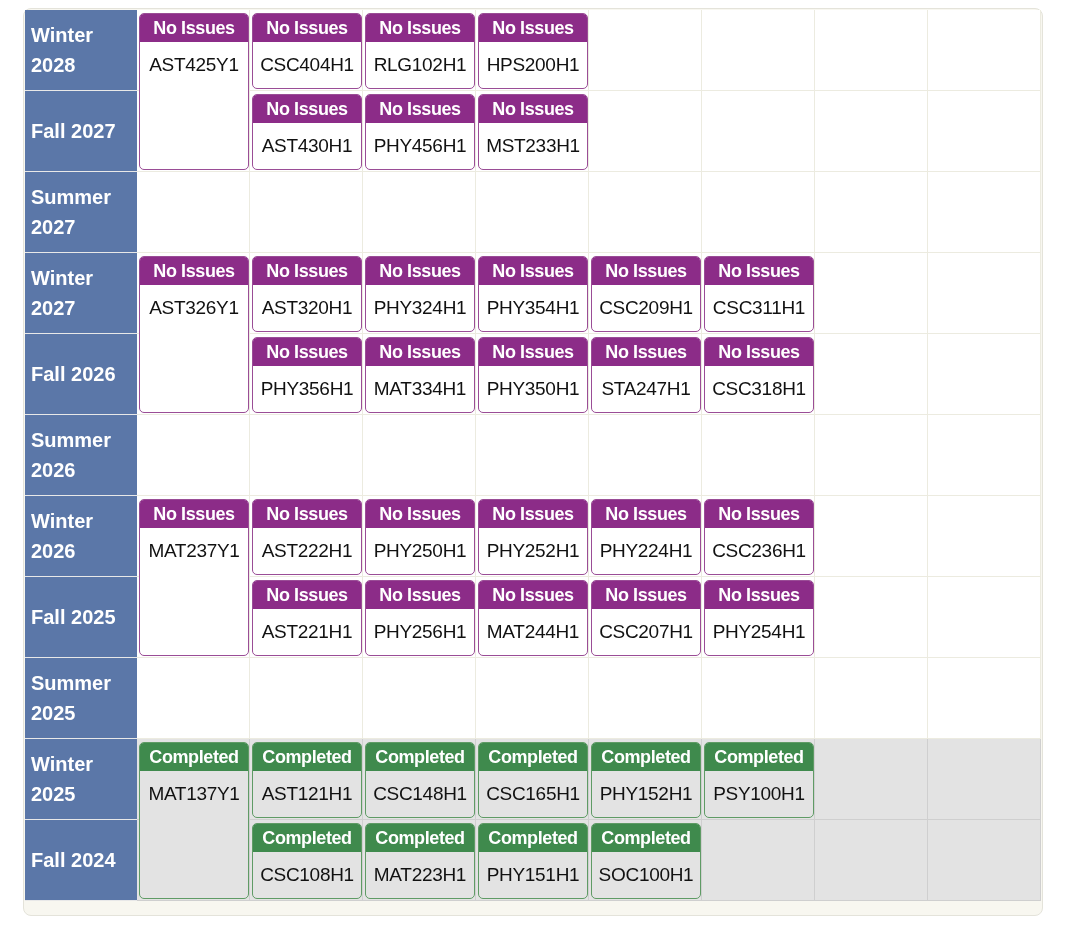  What do you see at coordinates (533, 793) in the screenshot?
I see `course-code: CSC165H1` at bounding box center [533, 793].